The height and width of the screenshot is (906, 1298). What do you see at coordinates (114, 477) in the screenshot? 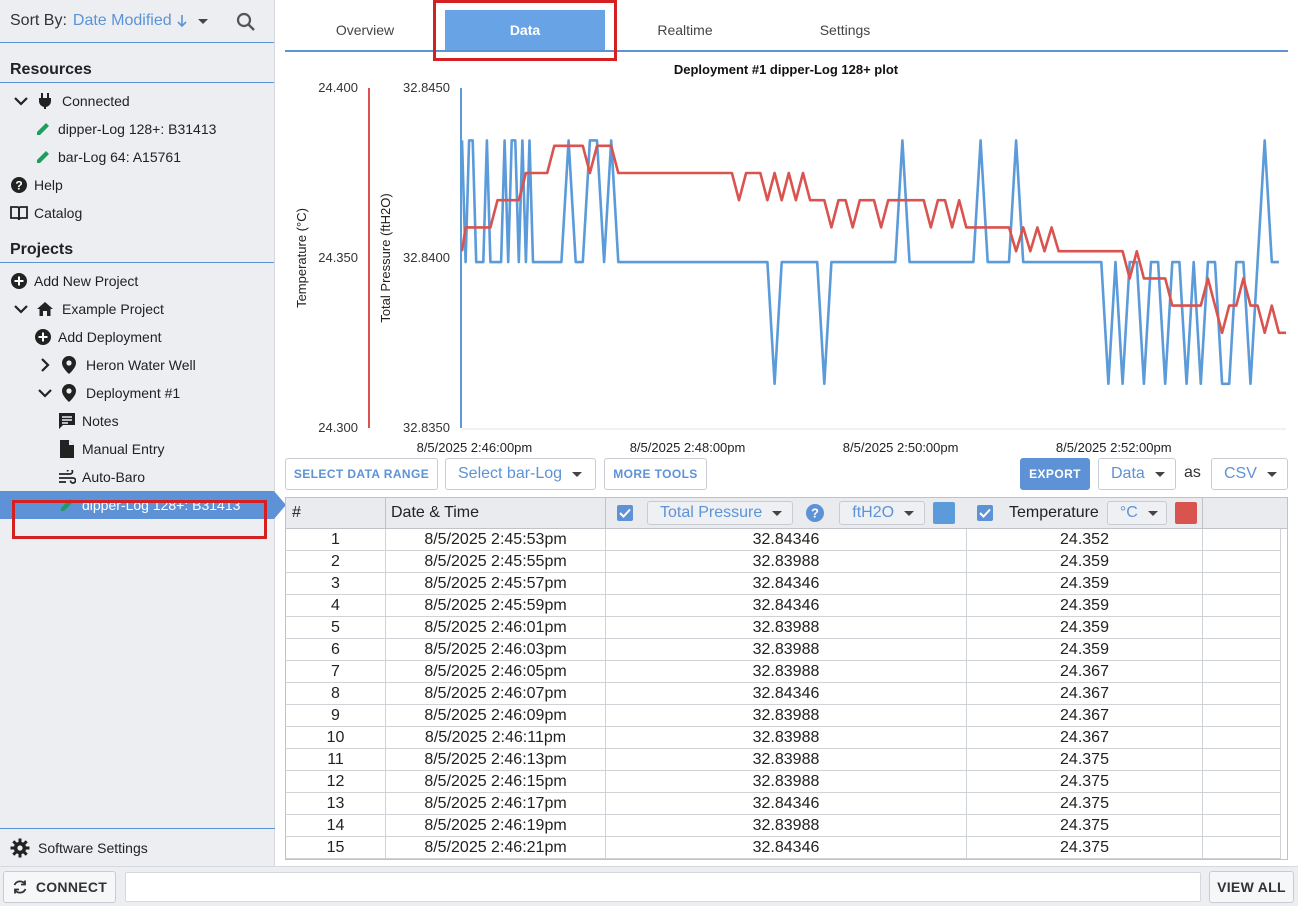
I see `sidebar-item-label: Auto-Baro` at bounding box center [114, 477].